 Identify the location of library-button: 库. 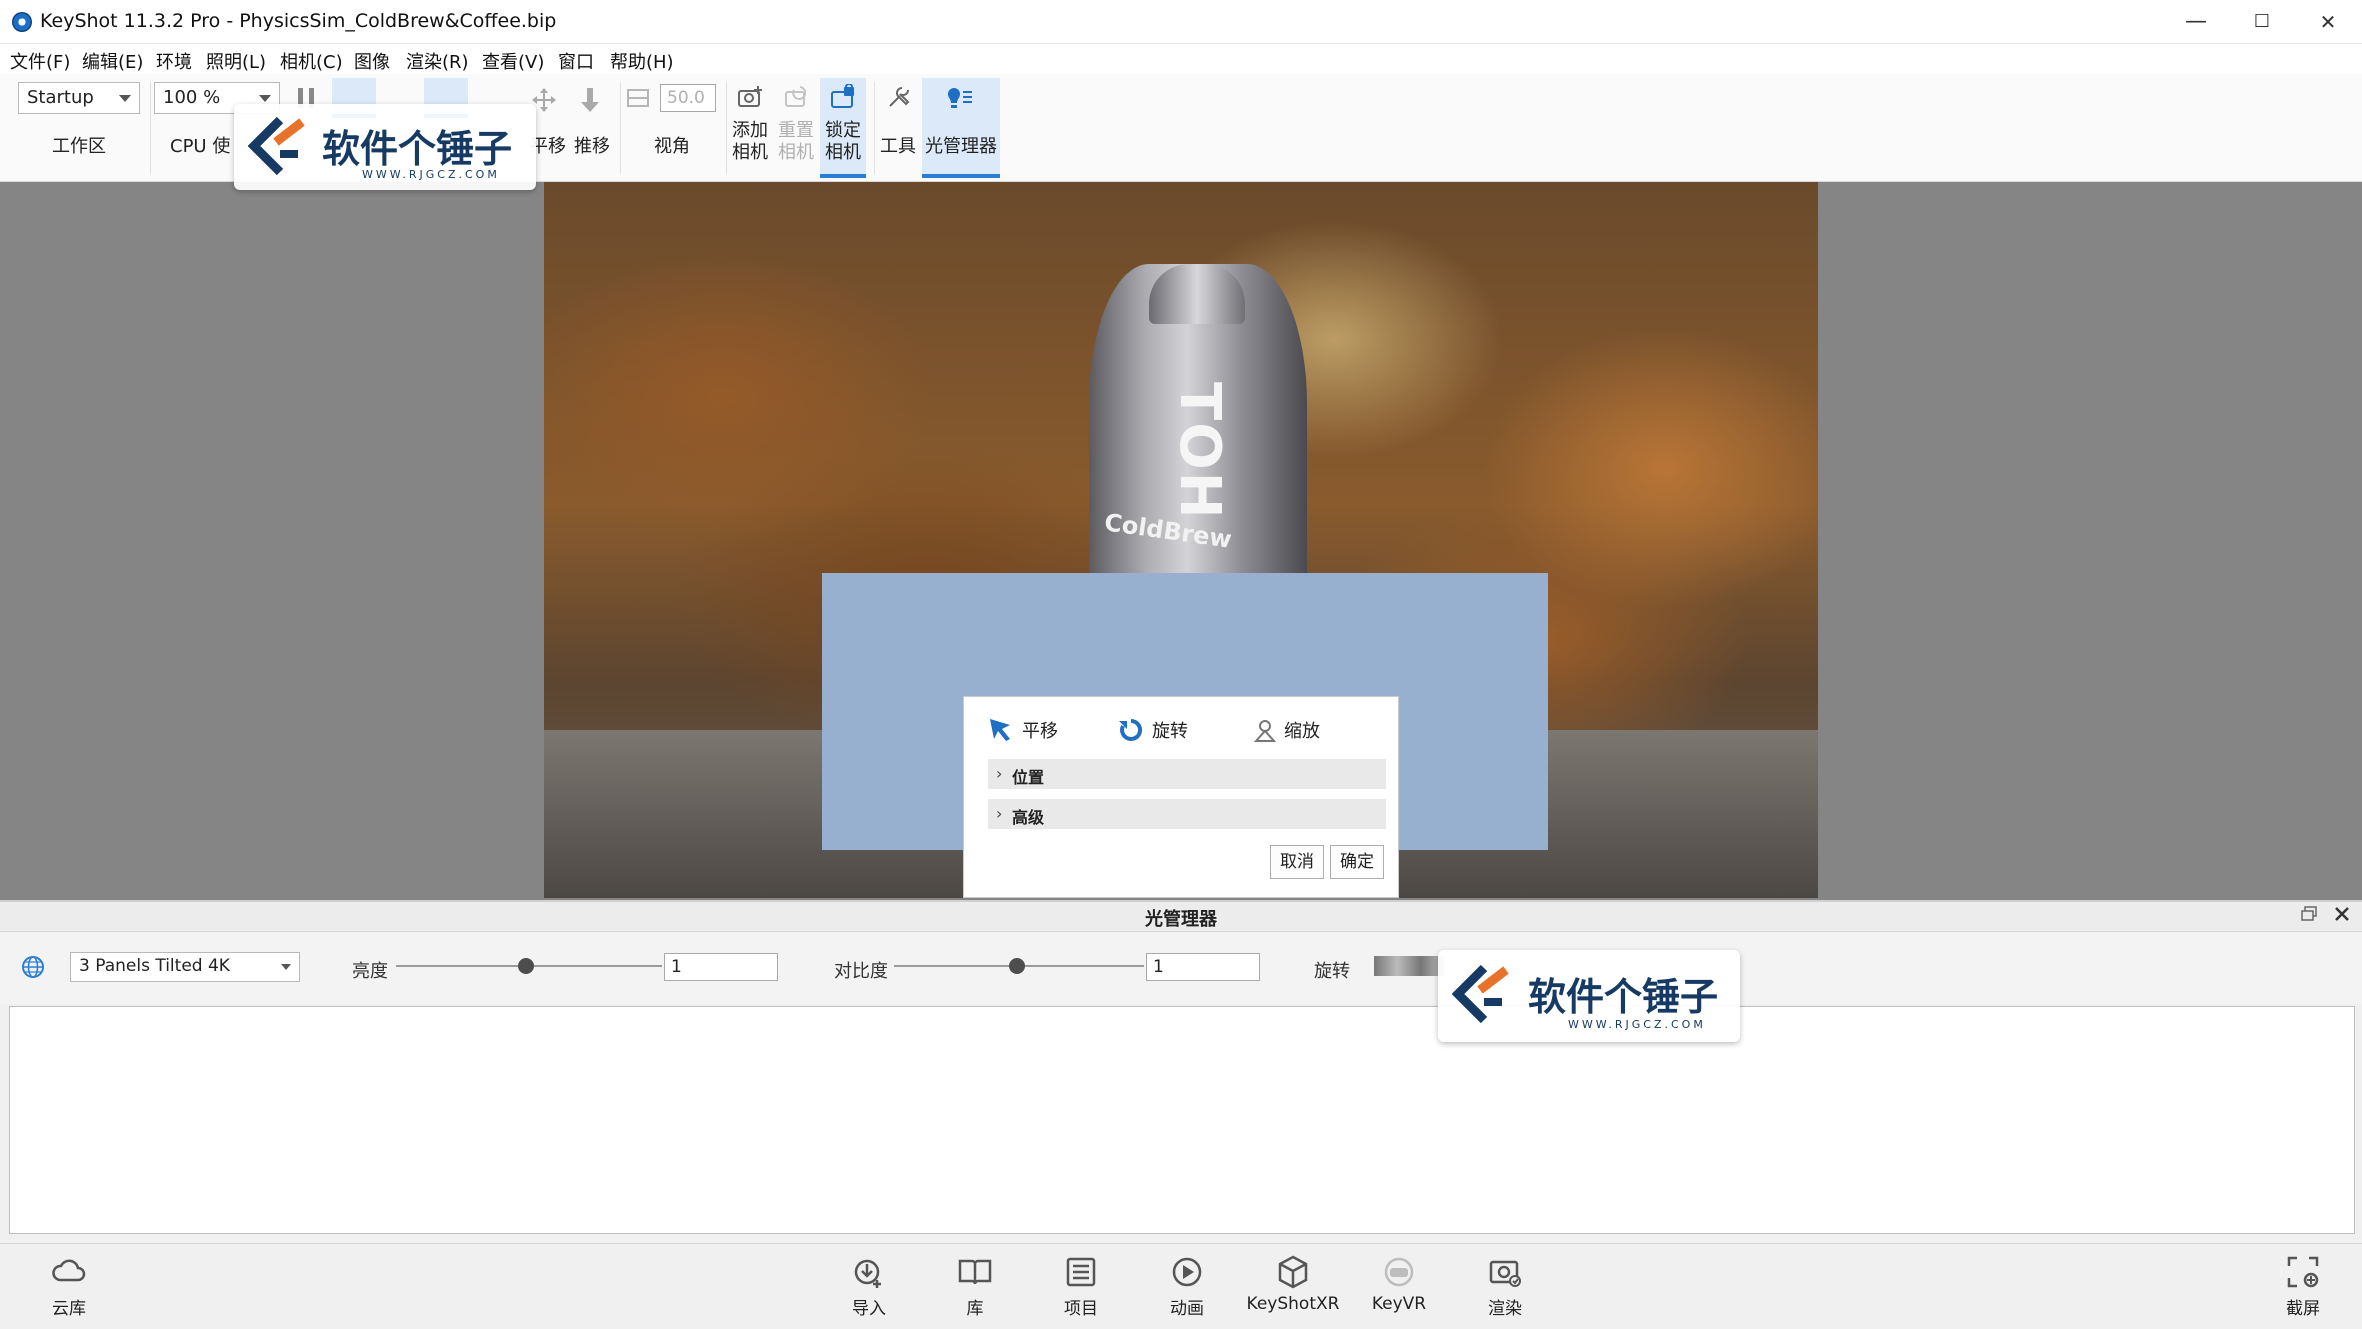
(975, 1286).